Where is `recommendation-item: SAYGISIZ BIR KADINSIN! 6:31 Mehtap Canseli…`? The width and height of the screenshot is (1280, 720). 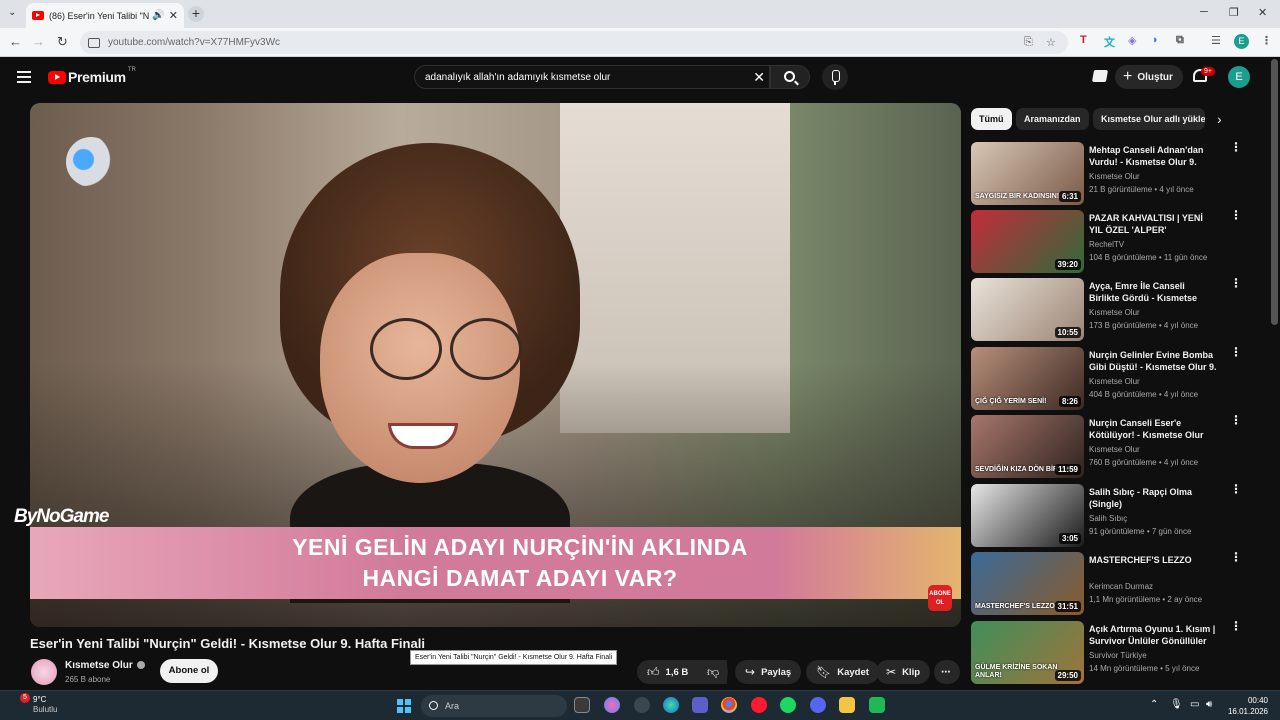 recommendation-item: SAYGISIZ BIR KADINSIN! 6:31 Mehtap Canseli… is located at coordinates (1106, 173).